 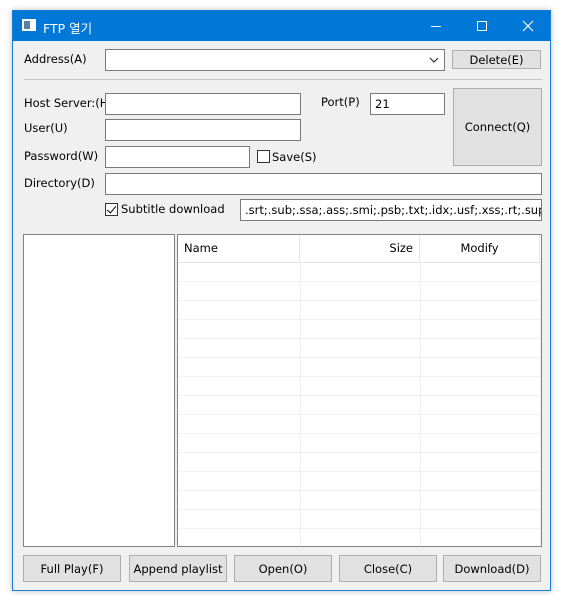 I want to click on maximize-icon, so click(x=482, y=26).